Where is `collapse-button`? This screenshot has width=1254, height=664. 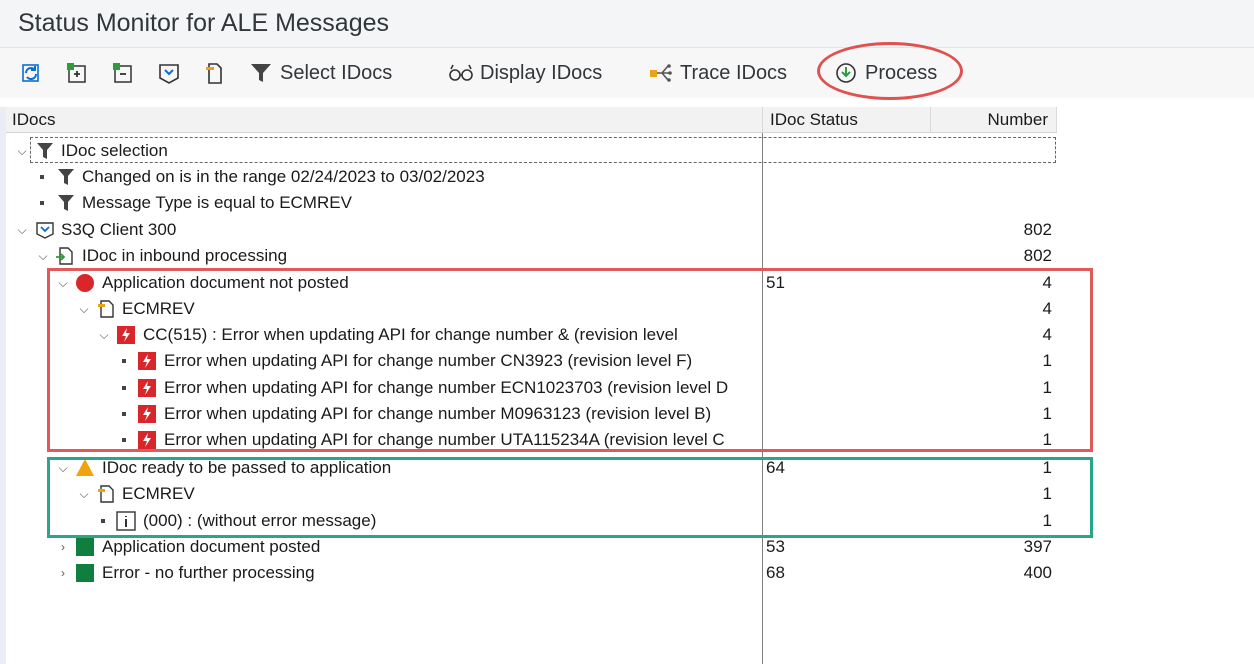 collapse-button is located at coordinates (123, 73).